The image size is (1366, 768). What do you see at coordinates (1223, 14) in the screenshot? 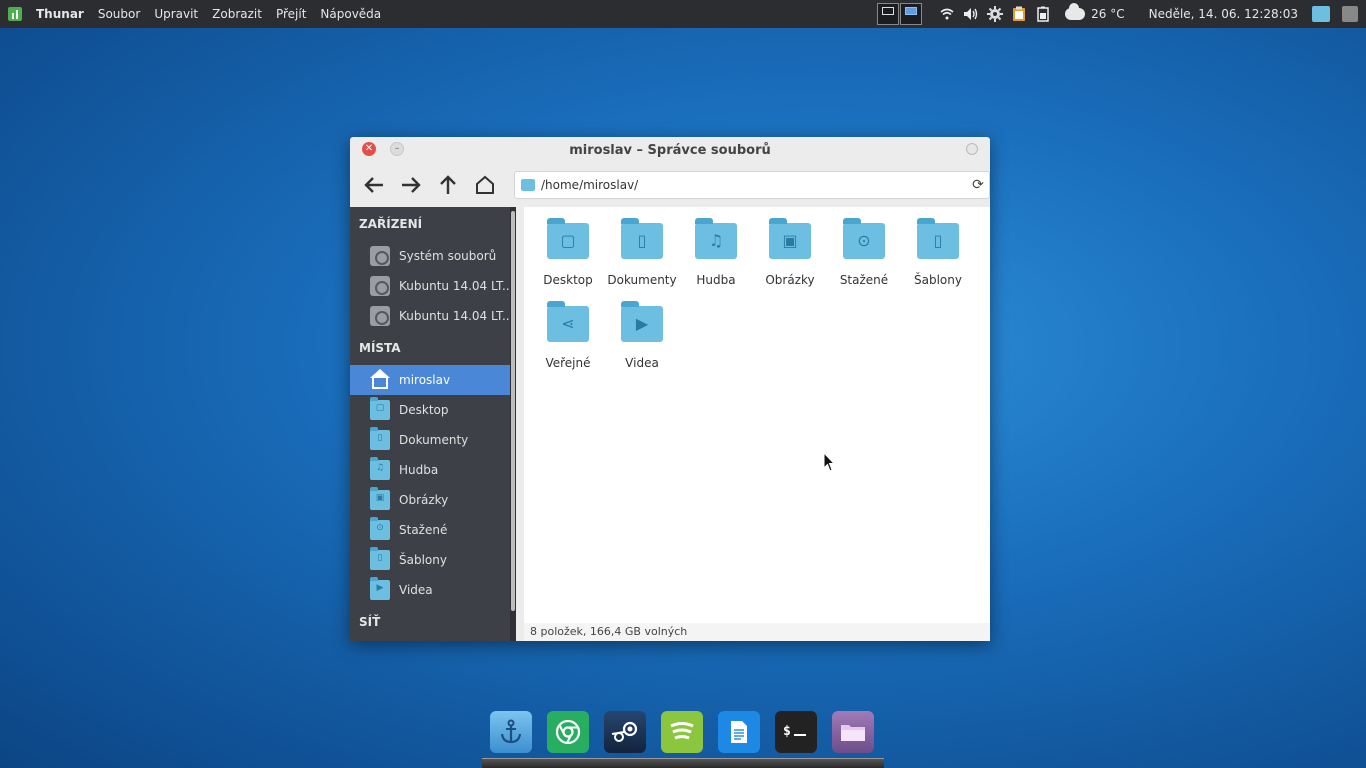
I see `clock: Neděle, 14. 06. 12:28:03` at bounding box center [1223, 14].